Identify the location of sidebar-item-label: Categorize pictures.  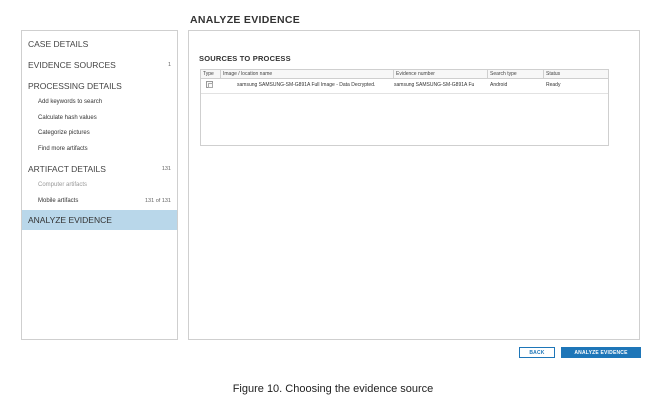
(64, 133).